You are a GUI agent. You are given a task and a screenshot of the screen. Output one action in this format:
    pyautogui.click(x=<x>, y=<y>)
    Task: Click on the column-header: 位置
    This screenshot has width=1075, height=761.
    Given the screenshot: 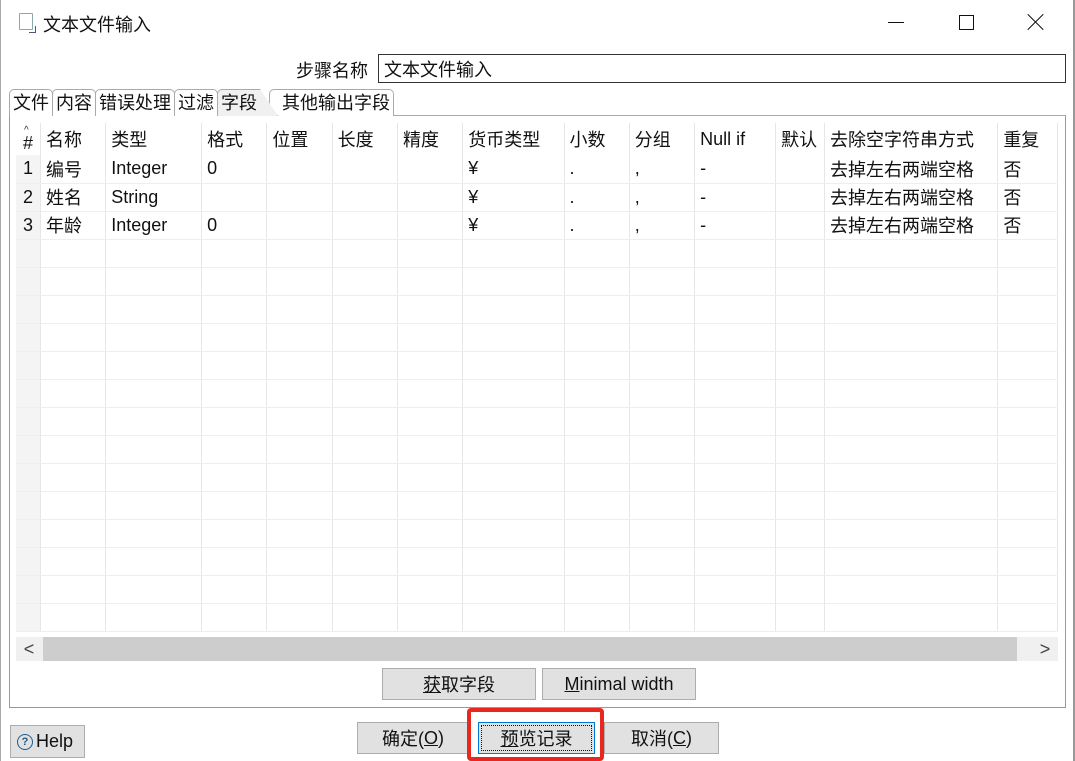 What is the action you would take?
    pyautogui.click(x=299, y=139)
    